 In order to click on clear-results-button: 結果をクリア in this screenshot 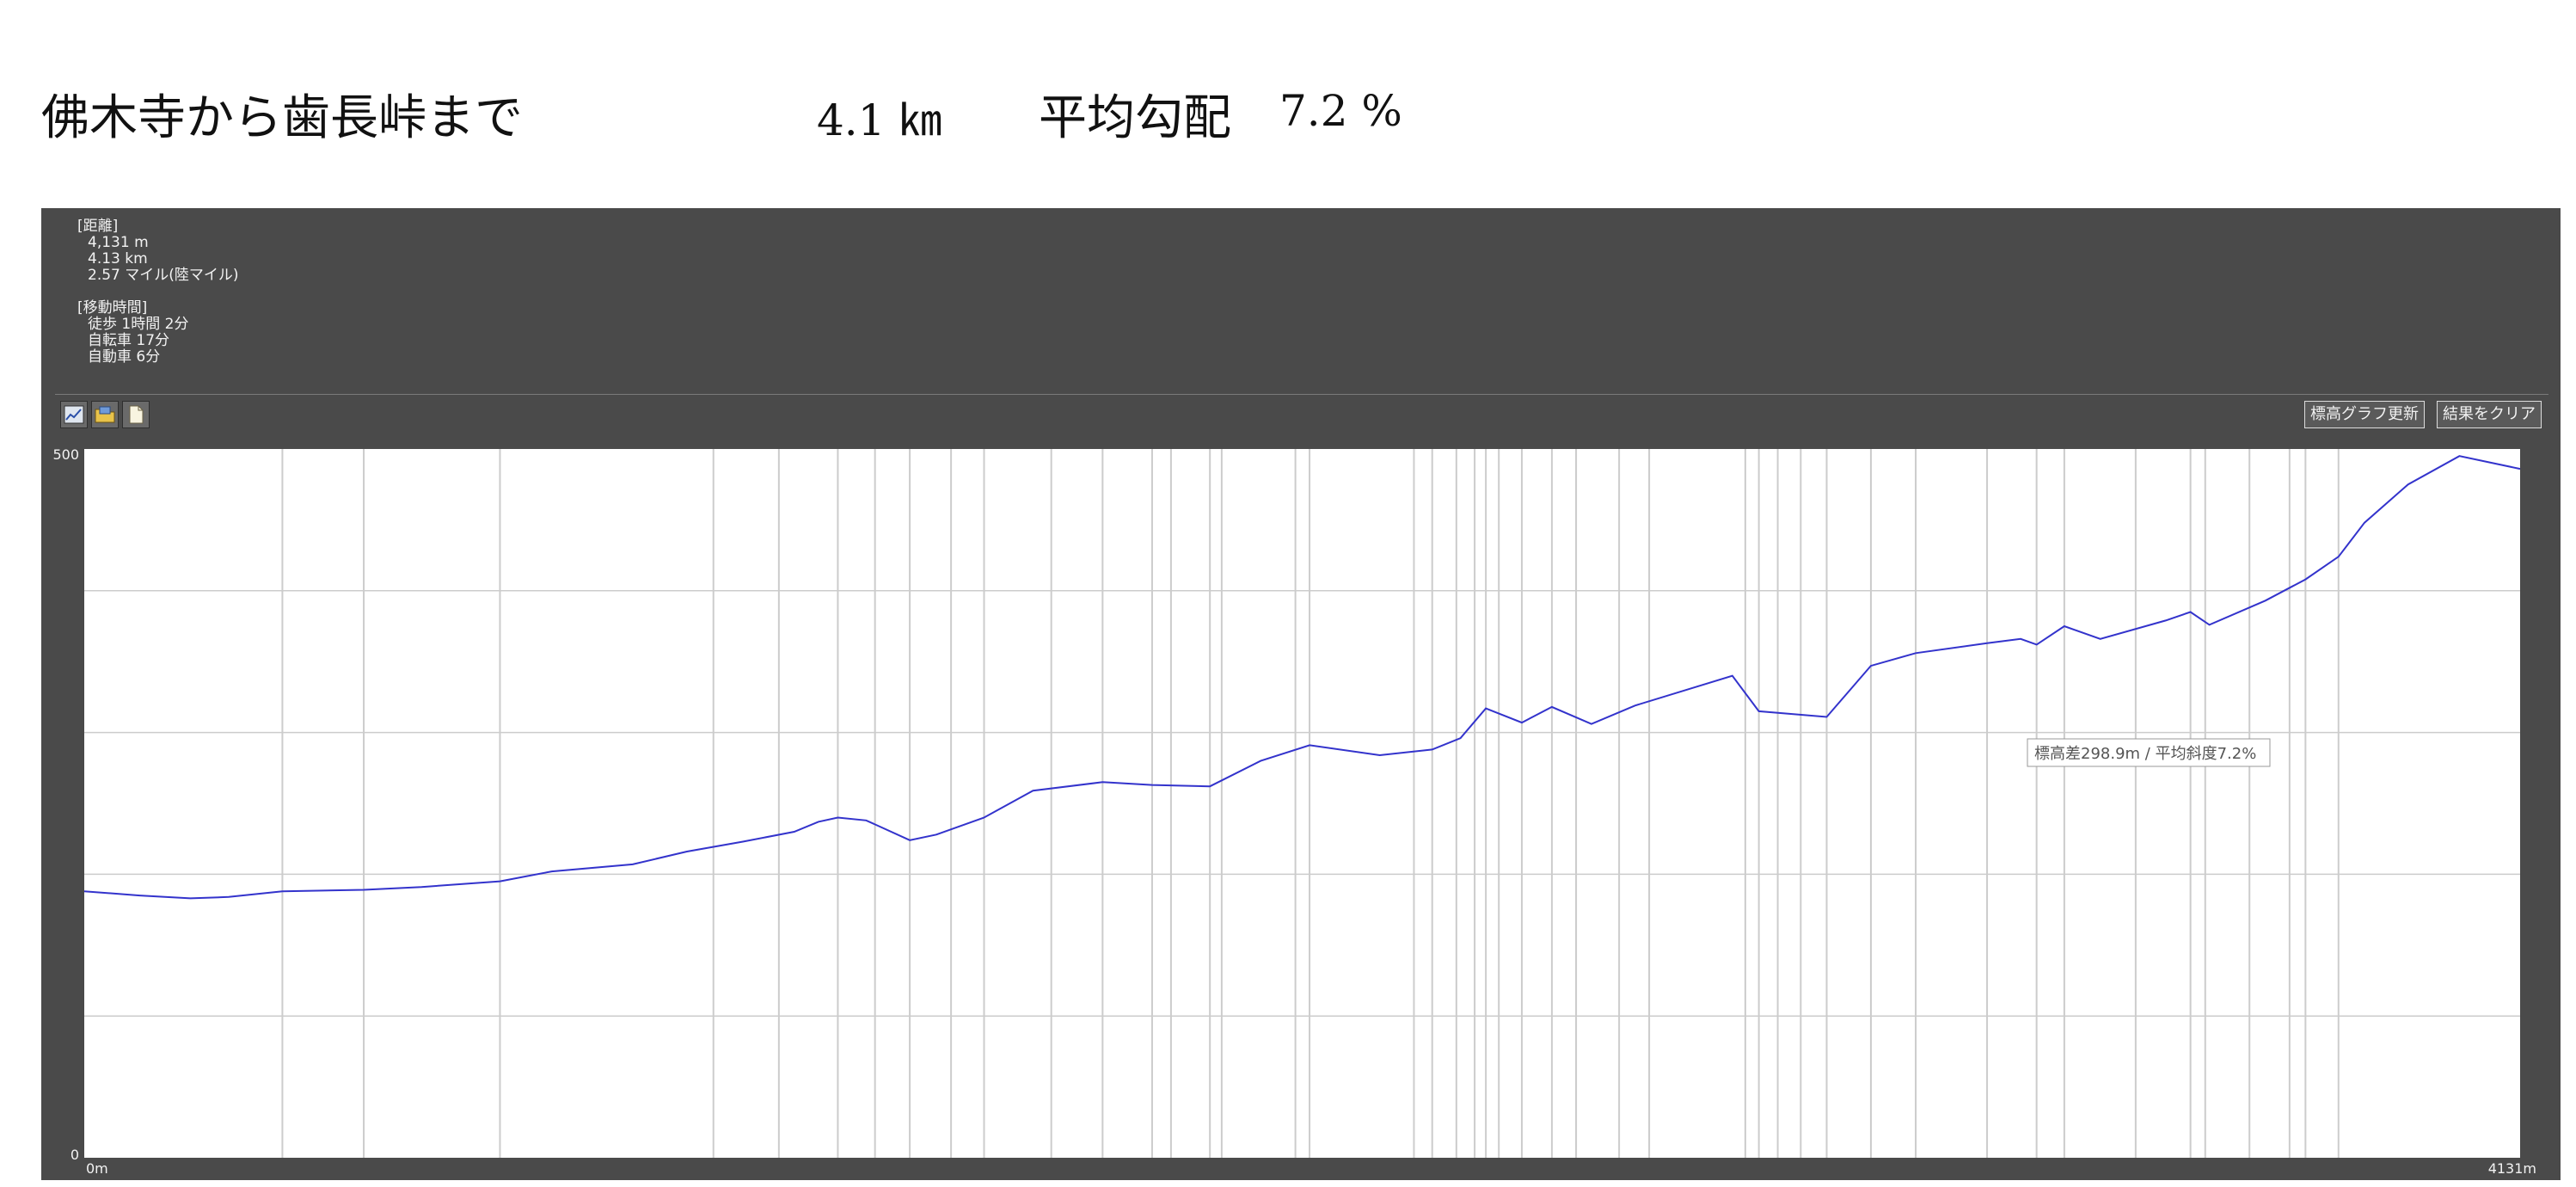, I will do `click(2489, 414)`.